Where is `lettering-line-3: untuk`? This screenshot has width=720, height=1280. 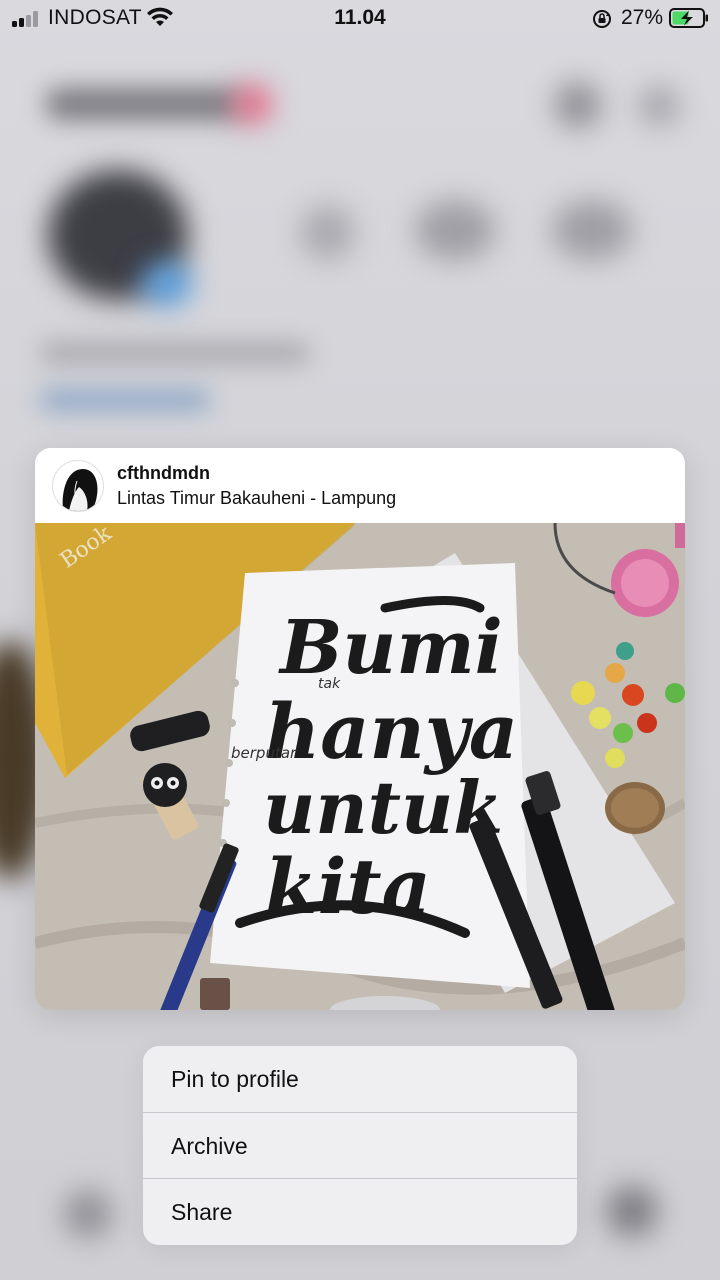
lettering-line-3: untuk is located at coordinates (383, 807).